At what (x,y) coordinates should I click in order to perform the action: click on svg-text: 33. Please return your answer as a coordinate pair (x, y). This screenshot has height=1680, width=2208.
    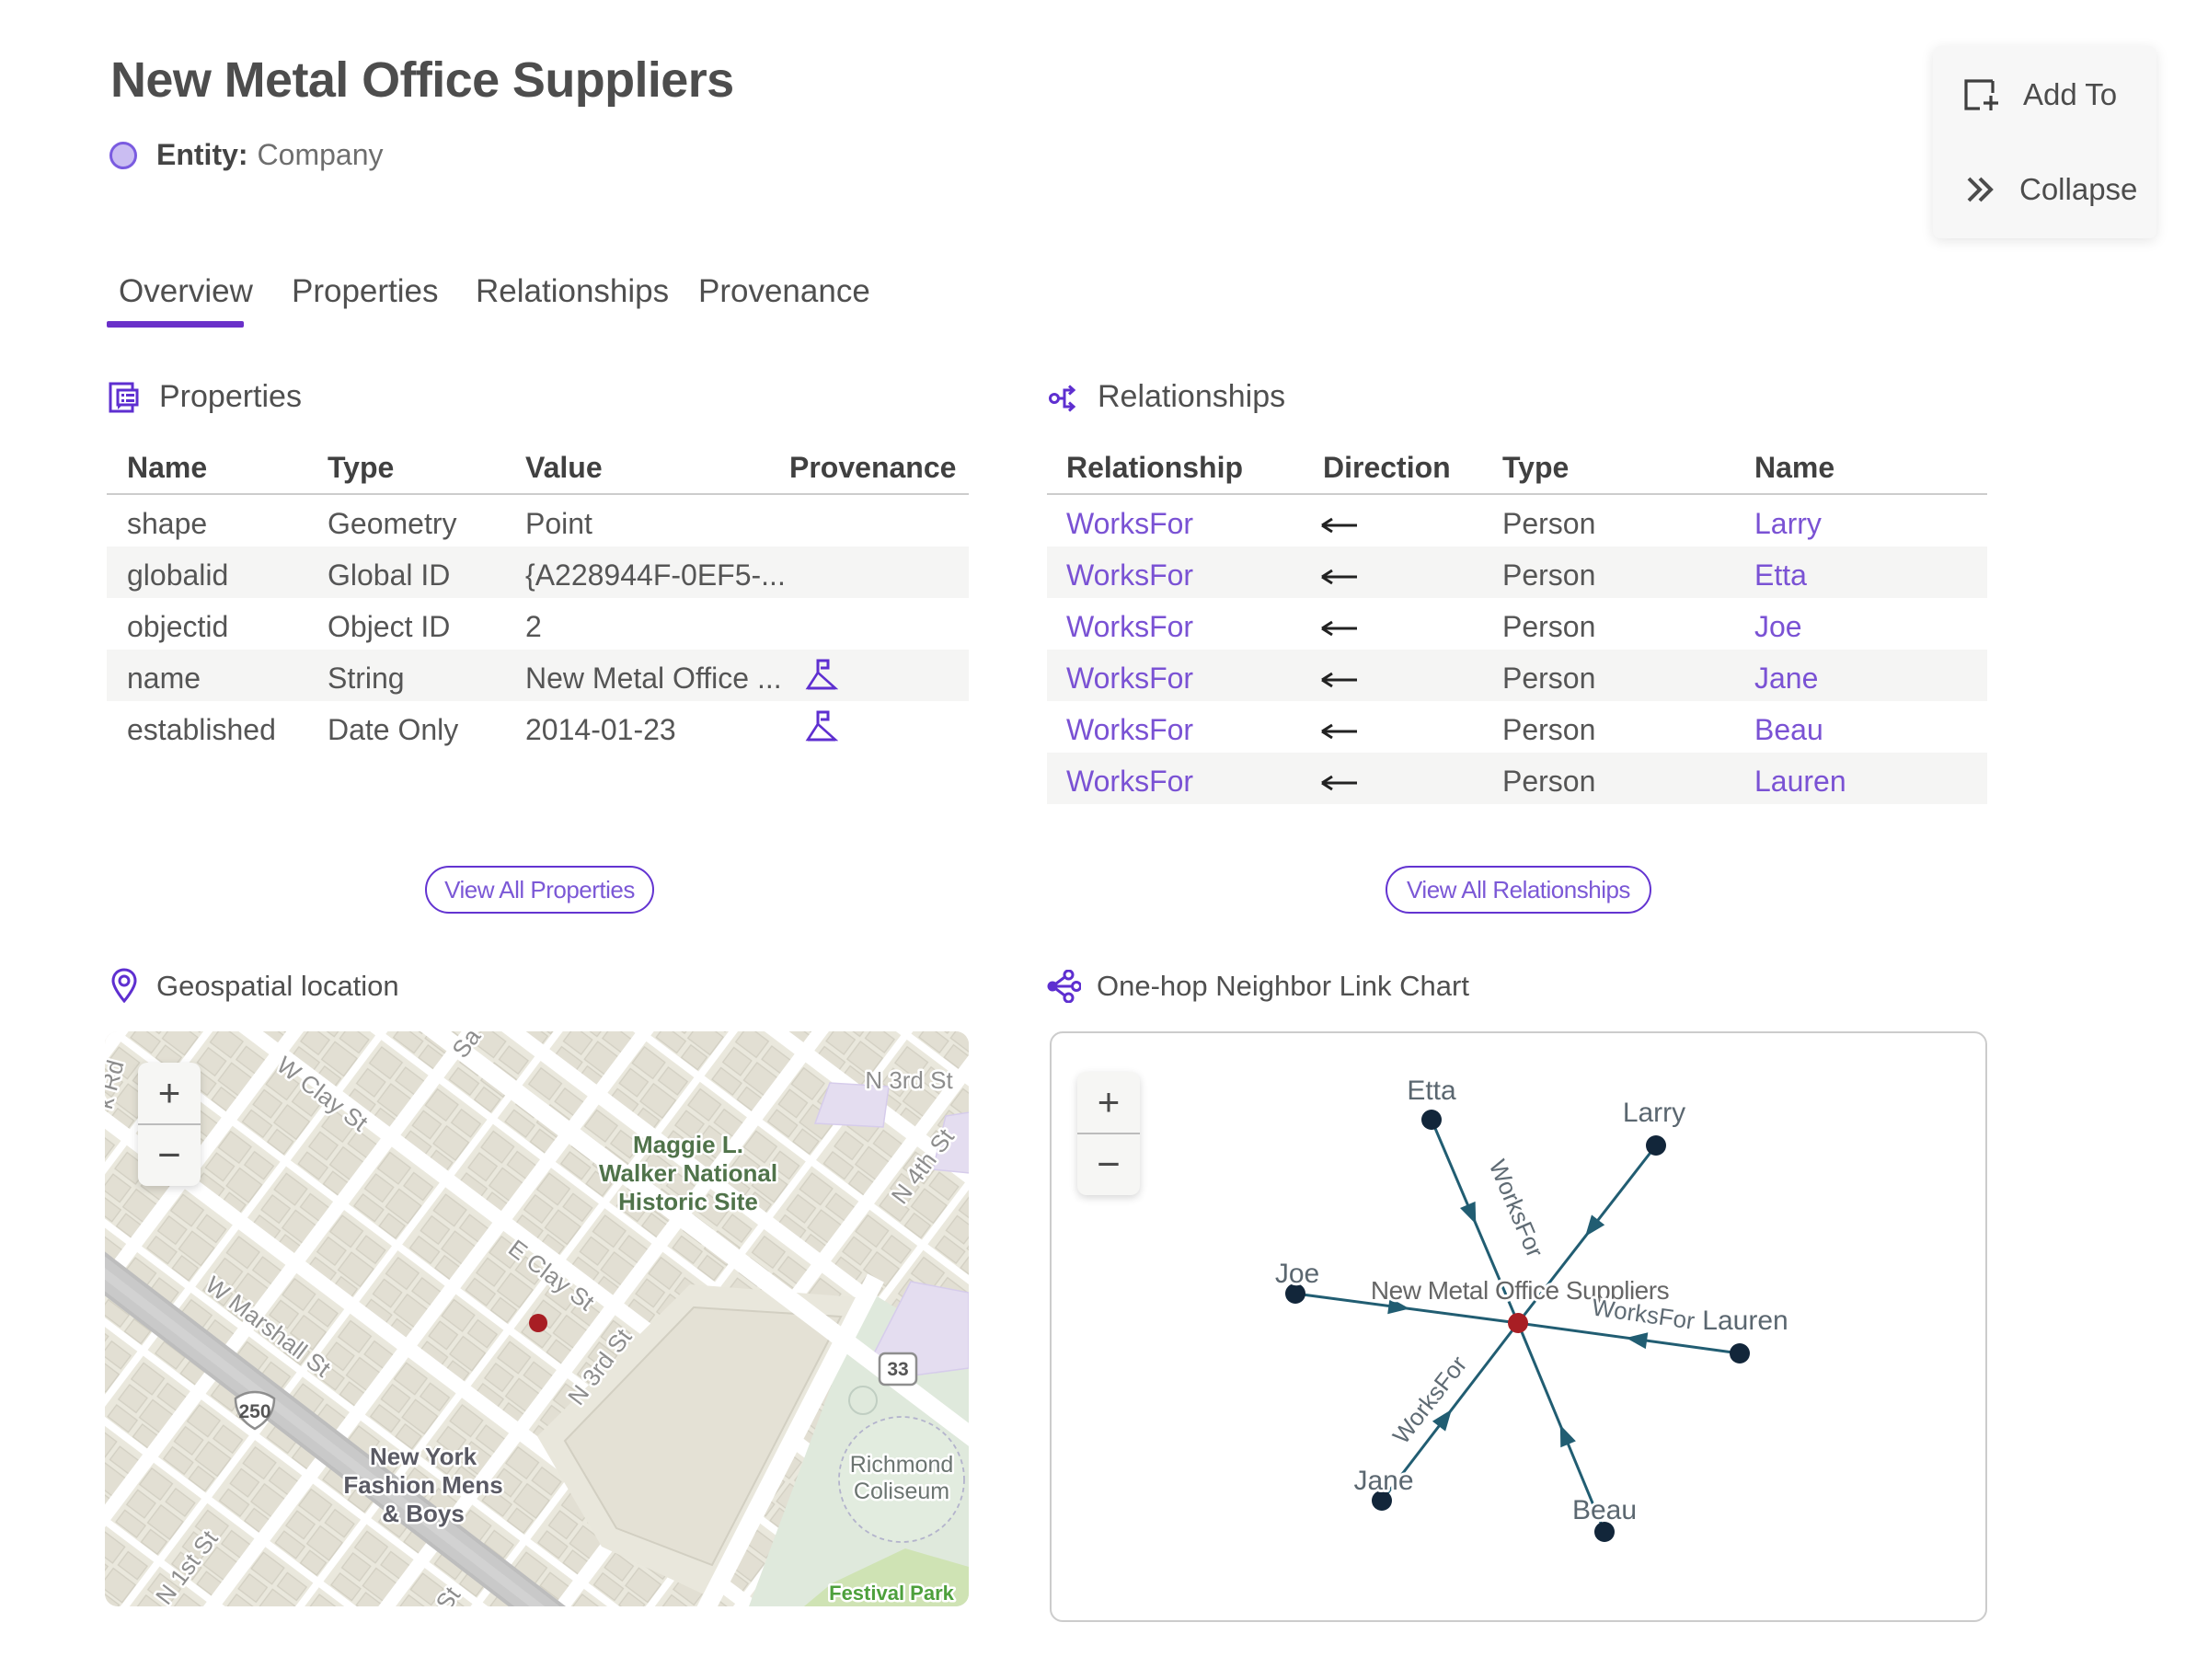
    Looking at the image, I should click on (897, 1369).